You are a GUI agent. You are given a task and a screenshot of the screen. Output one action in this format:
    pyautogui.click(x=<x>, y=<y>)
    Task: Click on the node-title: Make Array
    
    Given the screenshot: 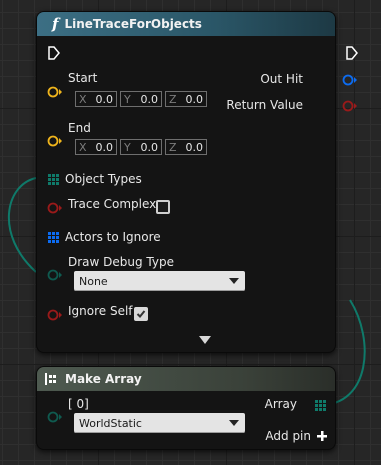 What is the action you would take?
    pyautogui.click(x=103, y=379)
    